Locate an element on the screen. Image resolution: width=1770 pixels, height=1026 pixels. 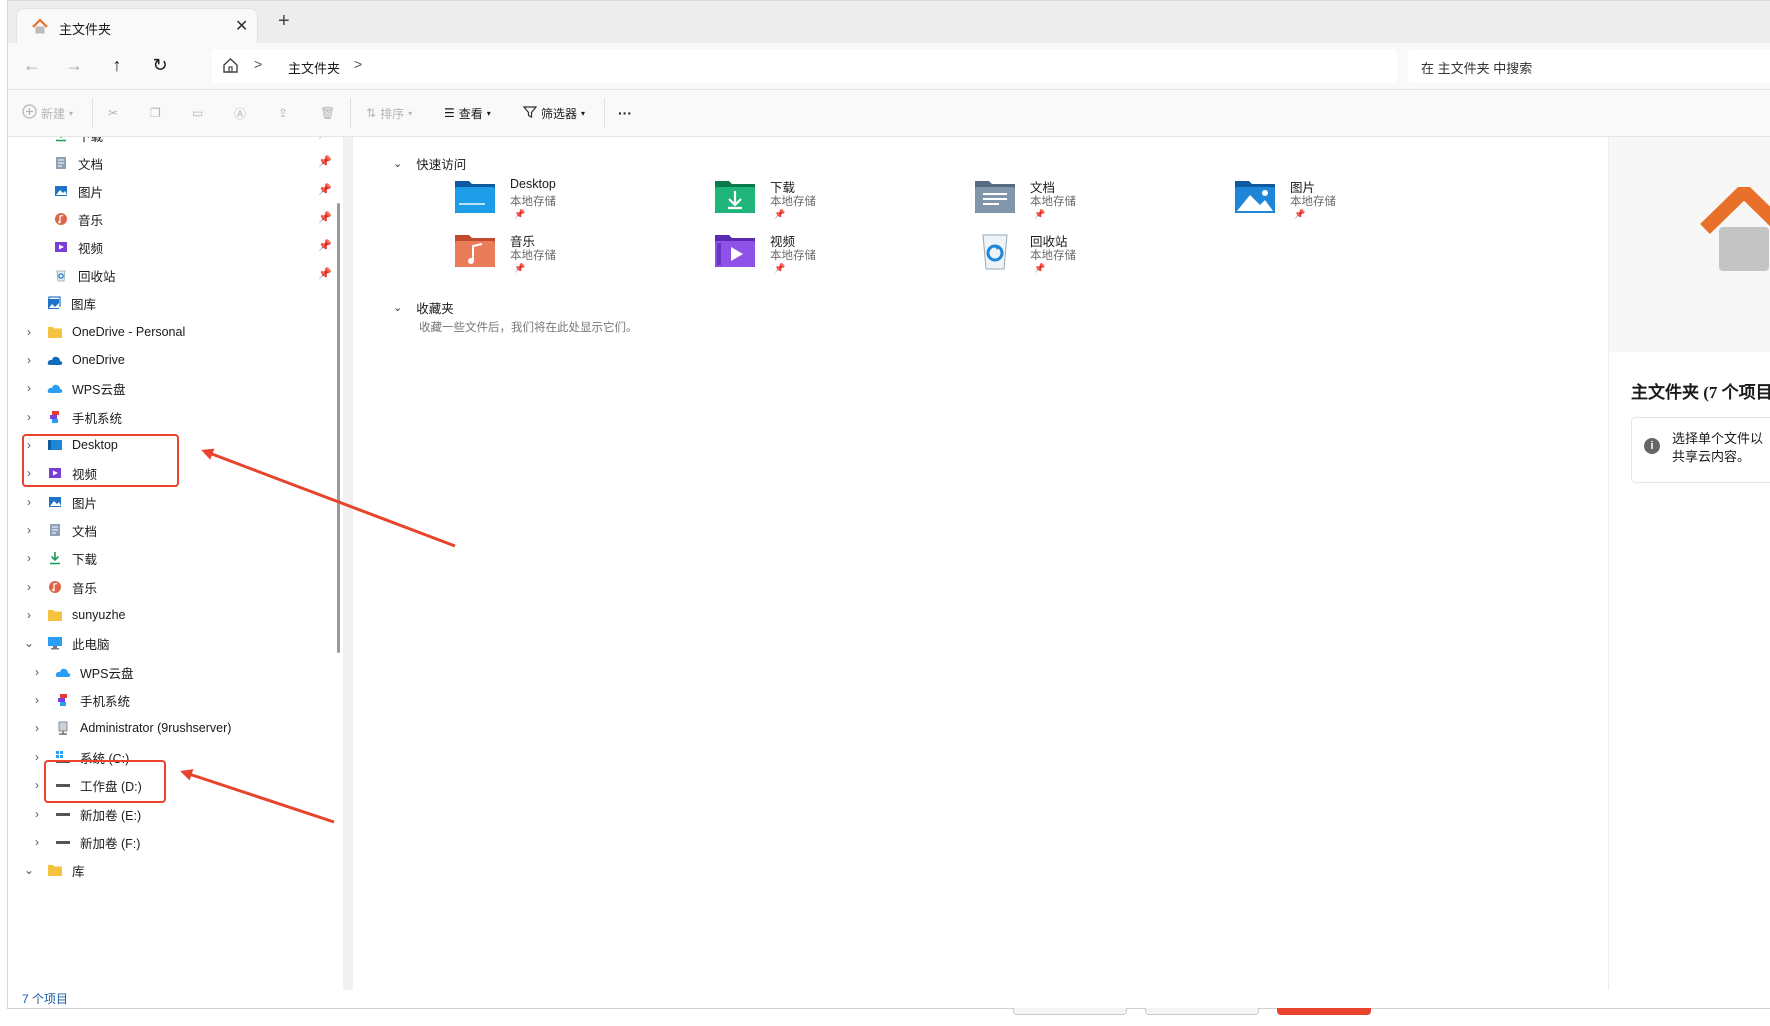
chevron-down-icon: ▾ is located at coordinates (583, 113).